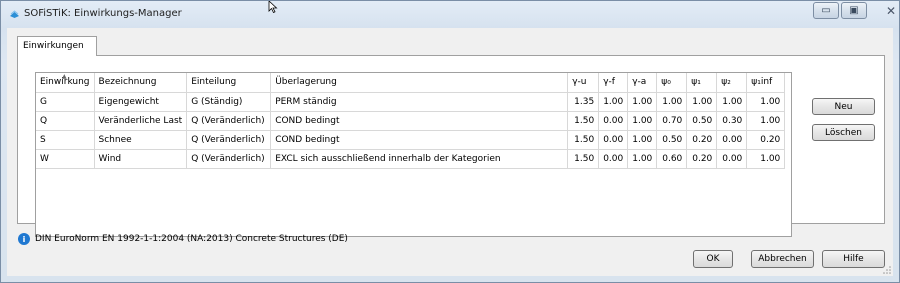 The width and height of the screenshot is (900, 283). I want to click on cell-psi2: 0.30, so click(732, 121).